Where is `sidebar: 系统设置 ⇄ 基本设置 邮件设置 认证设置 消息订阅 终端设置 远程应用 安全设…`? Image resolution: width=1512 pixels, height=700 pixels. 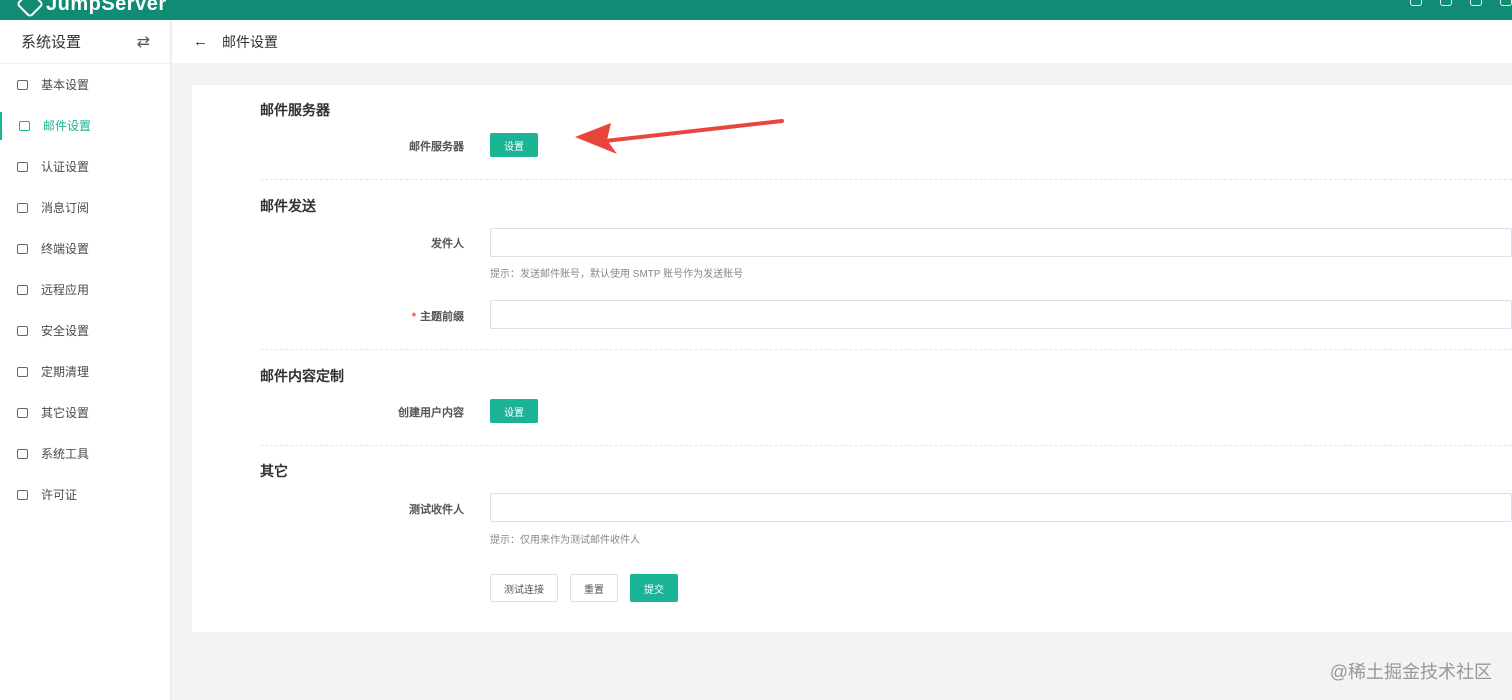
sidebar: 系统设置 ⇄ 基本设置 邮件设置 认证设置 消息订阅 终端设置 远程应用 安全设… is located at coordinates (85, 360).